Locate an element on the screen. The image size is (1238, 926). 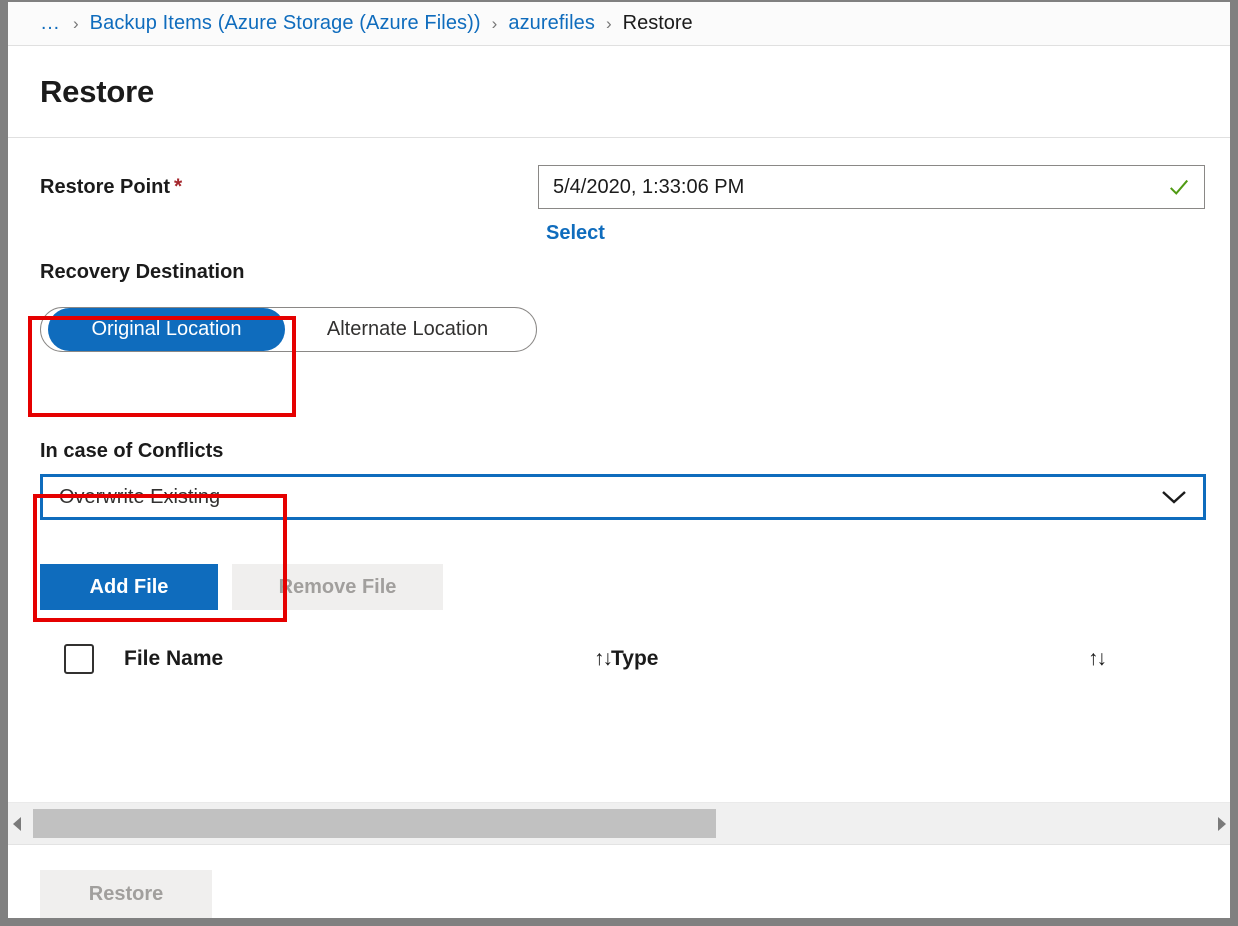
restore-point-label: Restore Point * is located at coordinates (289, 182).